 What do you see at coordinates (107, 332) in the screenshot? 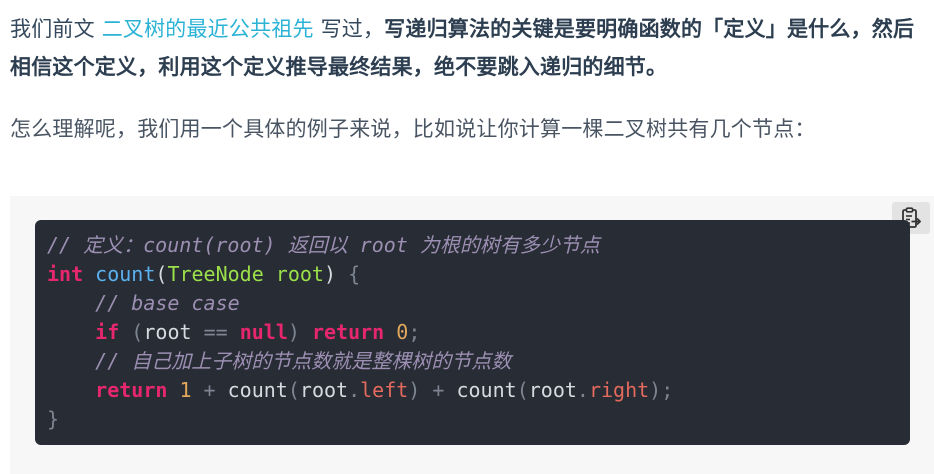
I see `keyword-if: if` at bounding box center [107, 332].